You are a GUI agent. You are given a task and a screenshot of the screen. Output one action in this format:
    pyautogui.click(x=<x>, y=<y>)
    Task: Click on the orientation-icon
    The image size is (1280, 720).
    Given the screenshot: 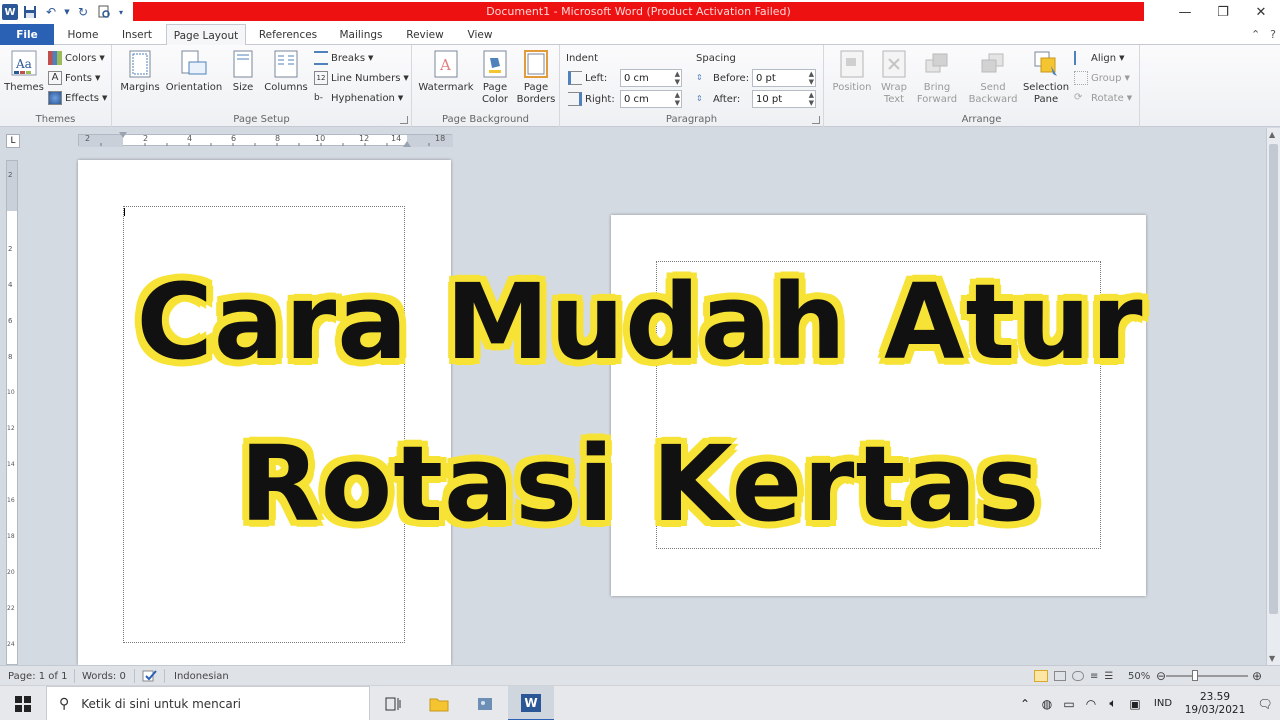 What is the action you would take?
    pyautogui.click(x=194, y=64)
    